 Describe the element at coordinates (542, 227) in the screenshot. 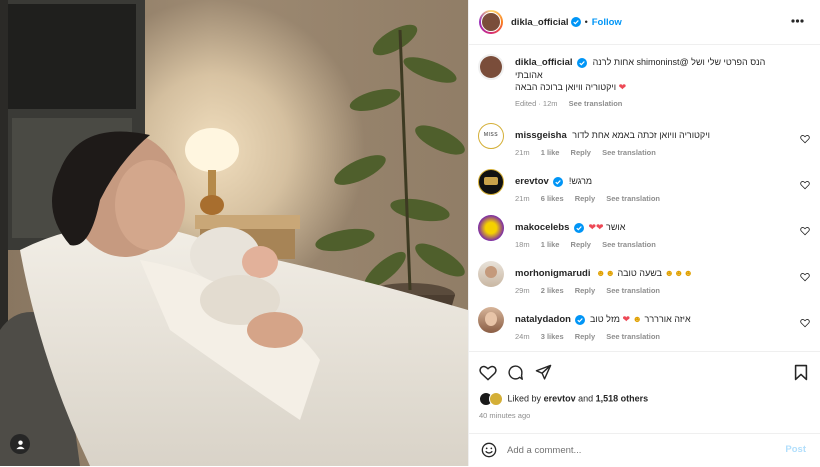

I see `comment-username: makocelebs` at that location.